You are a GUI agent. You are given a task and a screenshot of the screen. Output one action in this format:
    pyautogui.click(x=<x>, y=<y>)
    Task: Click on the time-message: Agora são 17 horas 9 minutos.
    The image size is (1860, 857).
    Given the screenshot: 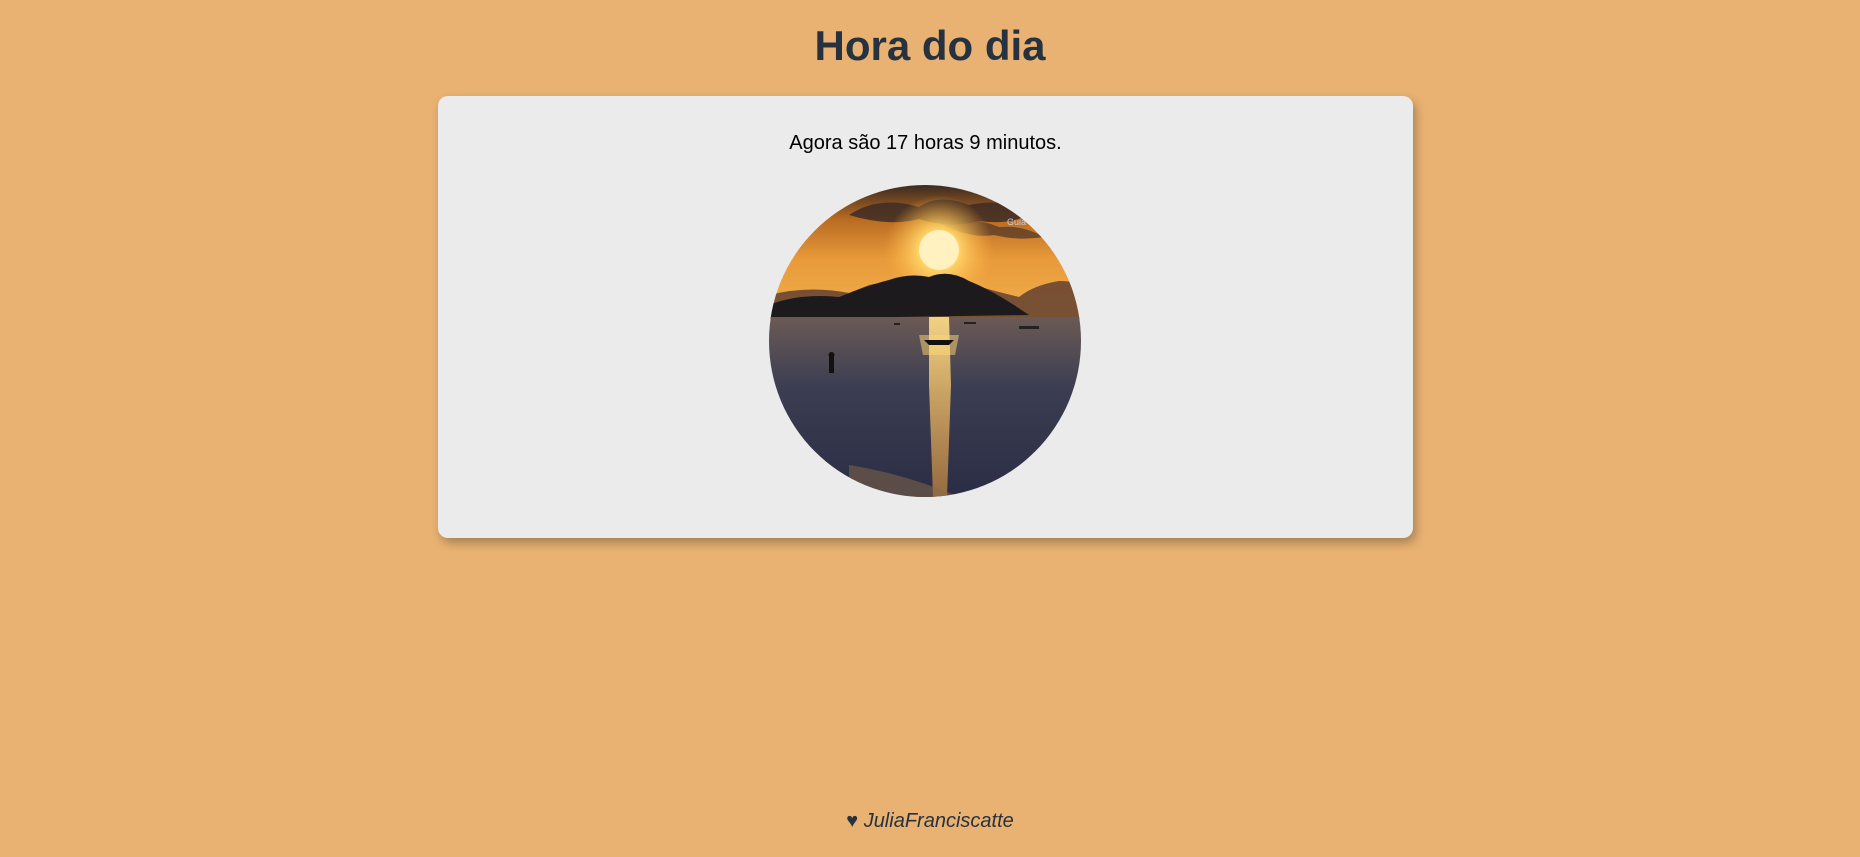 What is the action you would take?
    pyautogui.click(x=925, y=143)
    